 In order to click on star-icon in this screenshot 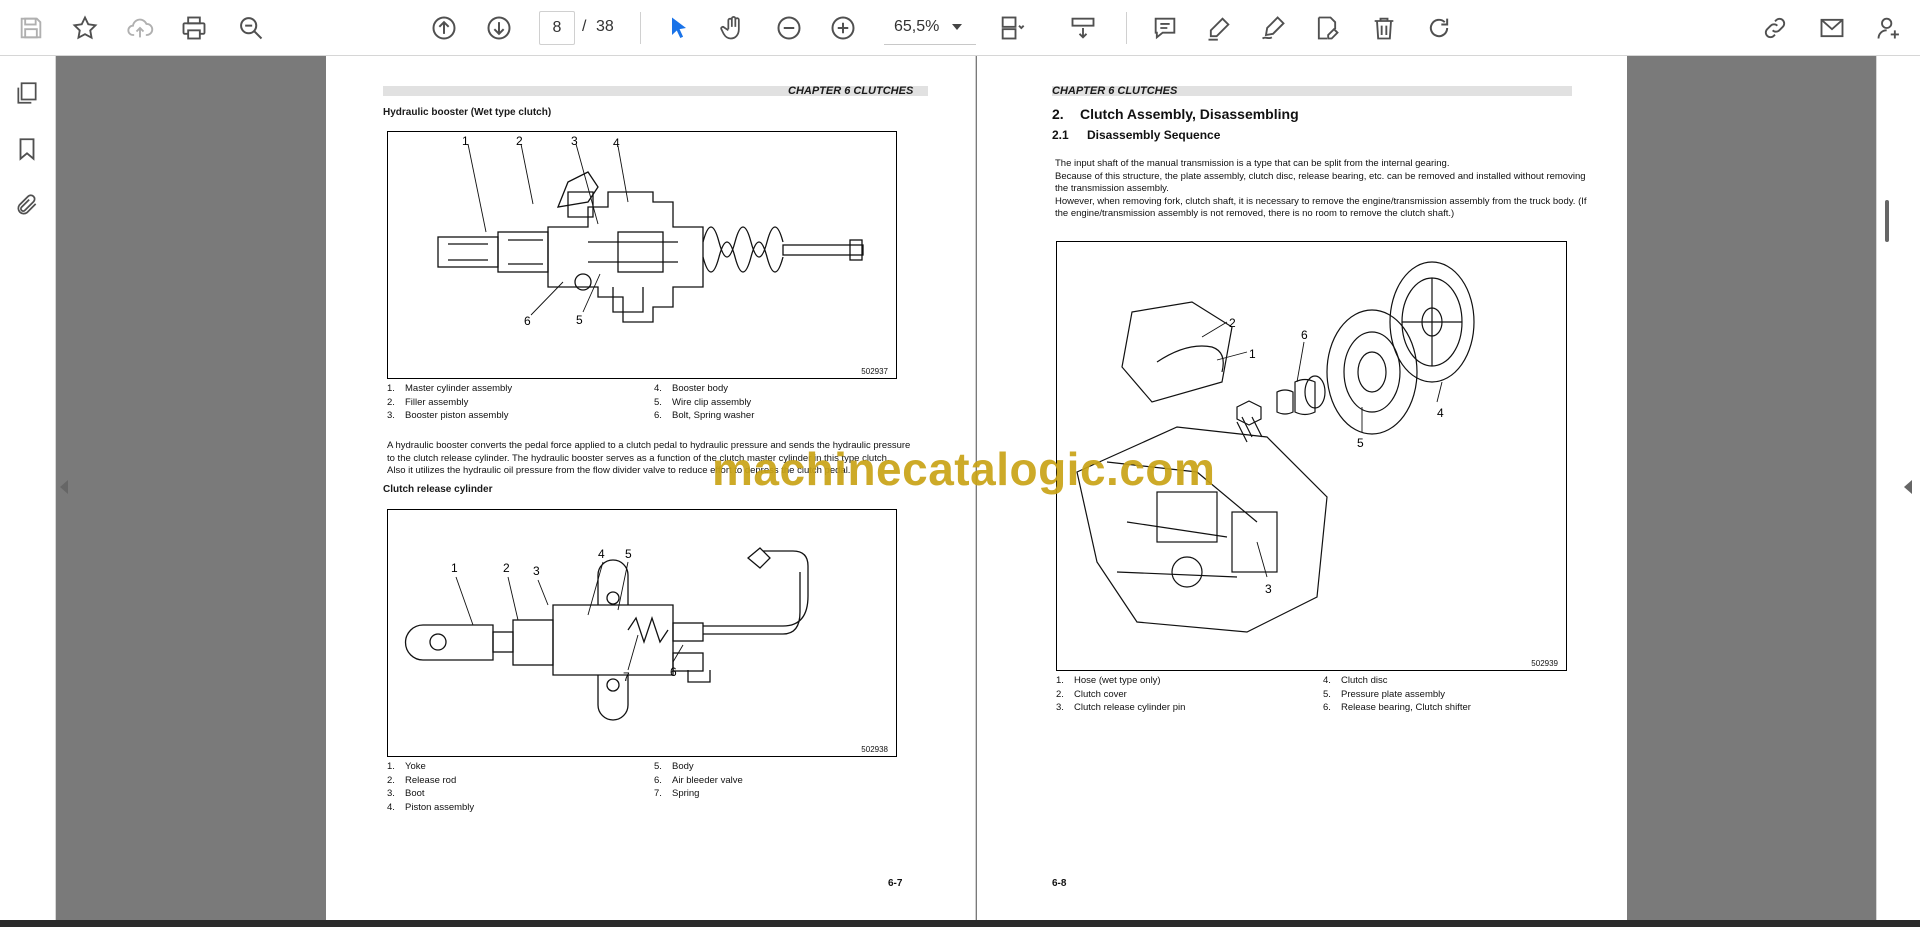, I will do `click(85, 28)`.